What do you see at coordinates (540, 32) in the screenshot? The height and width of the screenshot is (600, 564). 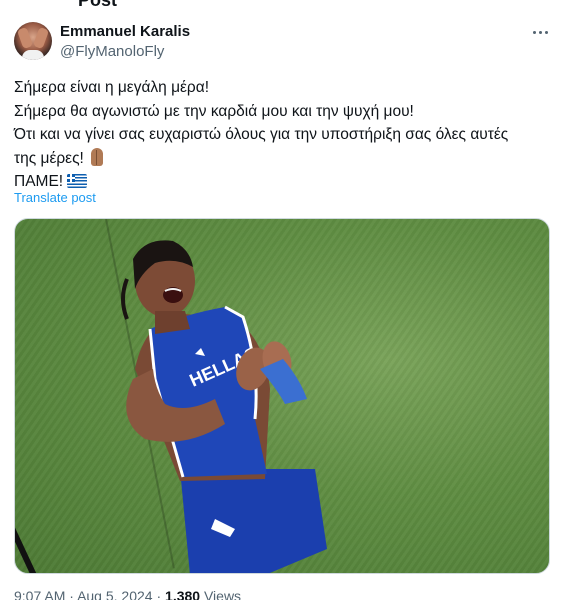 I see `more-horizontal-icon` at bounding box center [540, 32].